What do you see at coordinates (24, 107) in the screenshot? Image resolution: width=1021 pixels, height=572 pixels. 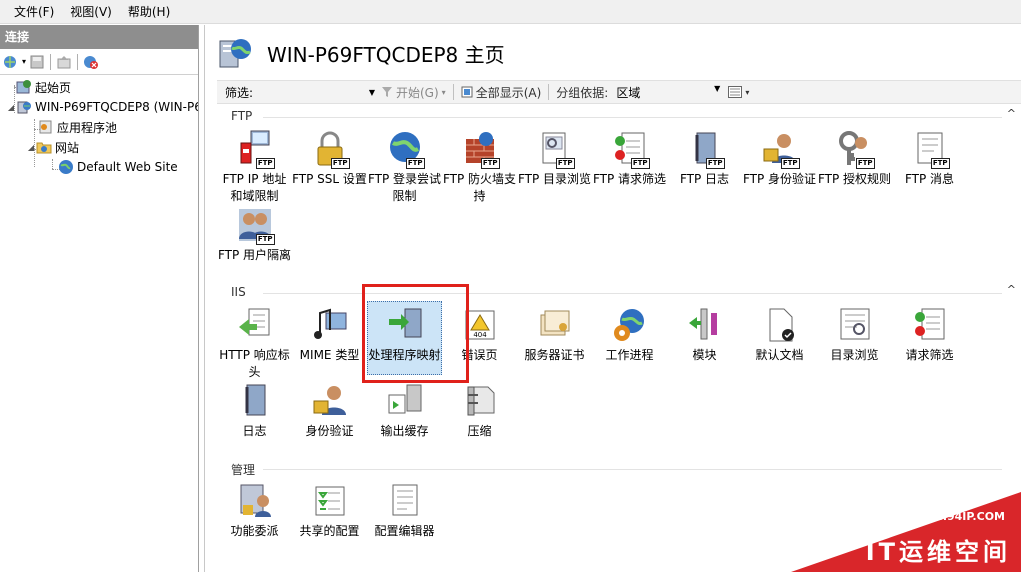 I see `server-icon` at bounding box center [24, 107].